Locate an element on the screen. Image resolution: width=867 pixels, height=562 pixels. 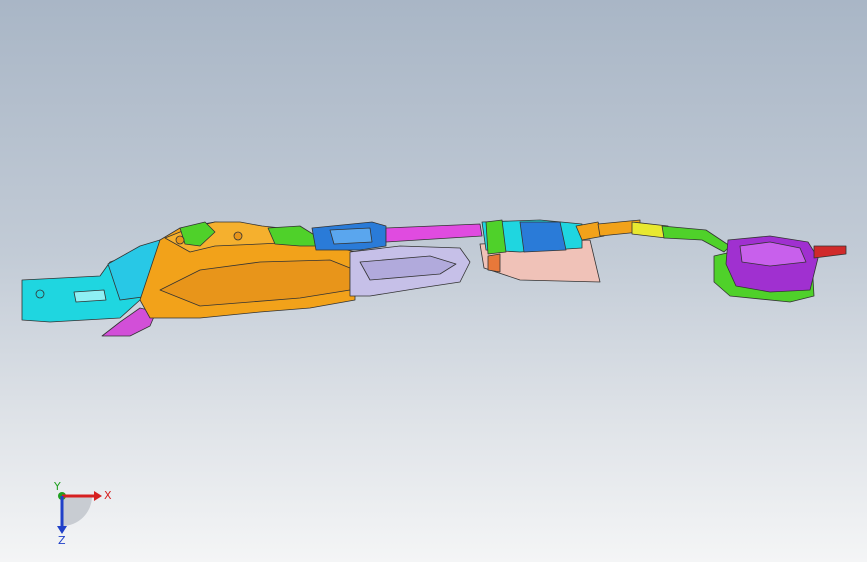
resonator-blue-band is located at coordinates (543, 237).